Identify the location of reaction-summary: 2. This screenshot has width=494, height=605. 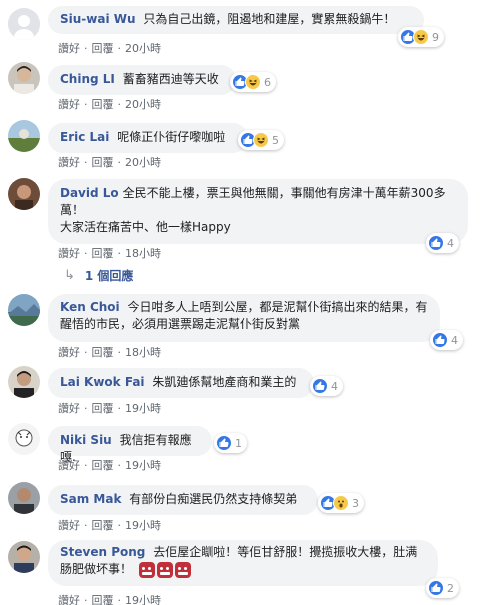
(442, 588).